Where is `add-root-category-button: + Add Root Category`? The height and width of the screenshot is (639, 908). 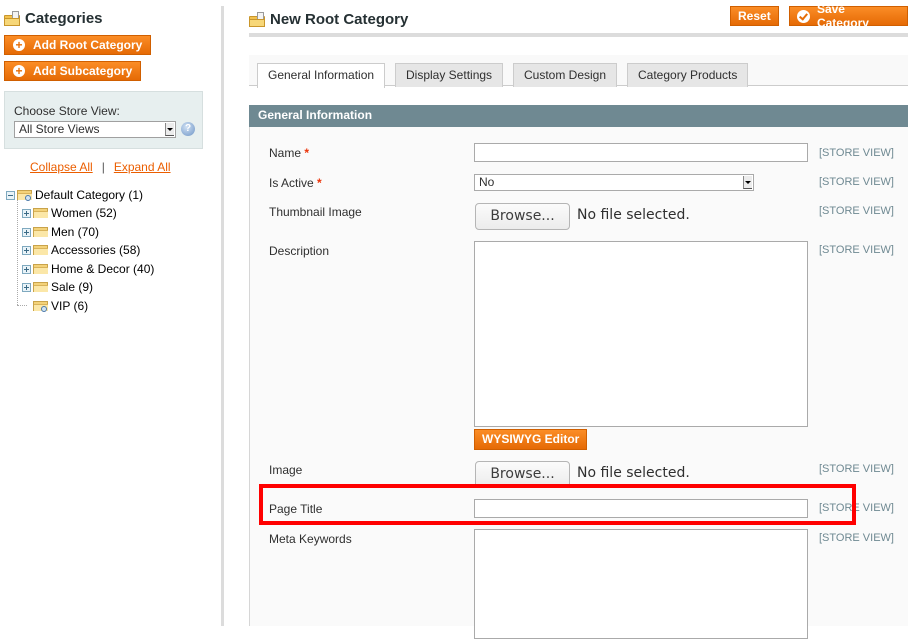
add-root-category-button: + Add Root Category is located at coordinates (78, 45).